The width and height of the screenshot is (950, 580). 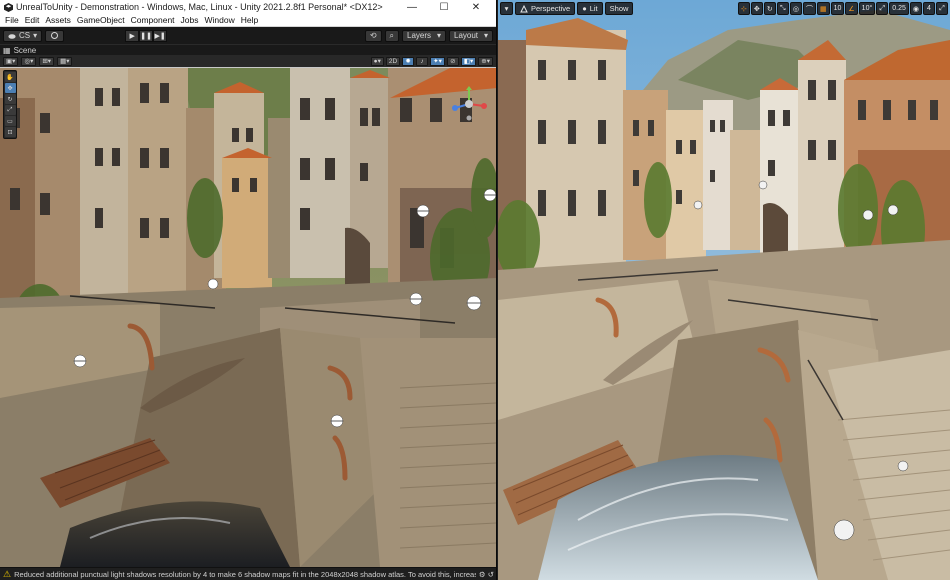 I want to click on select-mode-icon: ⊹, so click(x=743, y=8).